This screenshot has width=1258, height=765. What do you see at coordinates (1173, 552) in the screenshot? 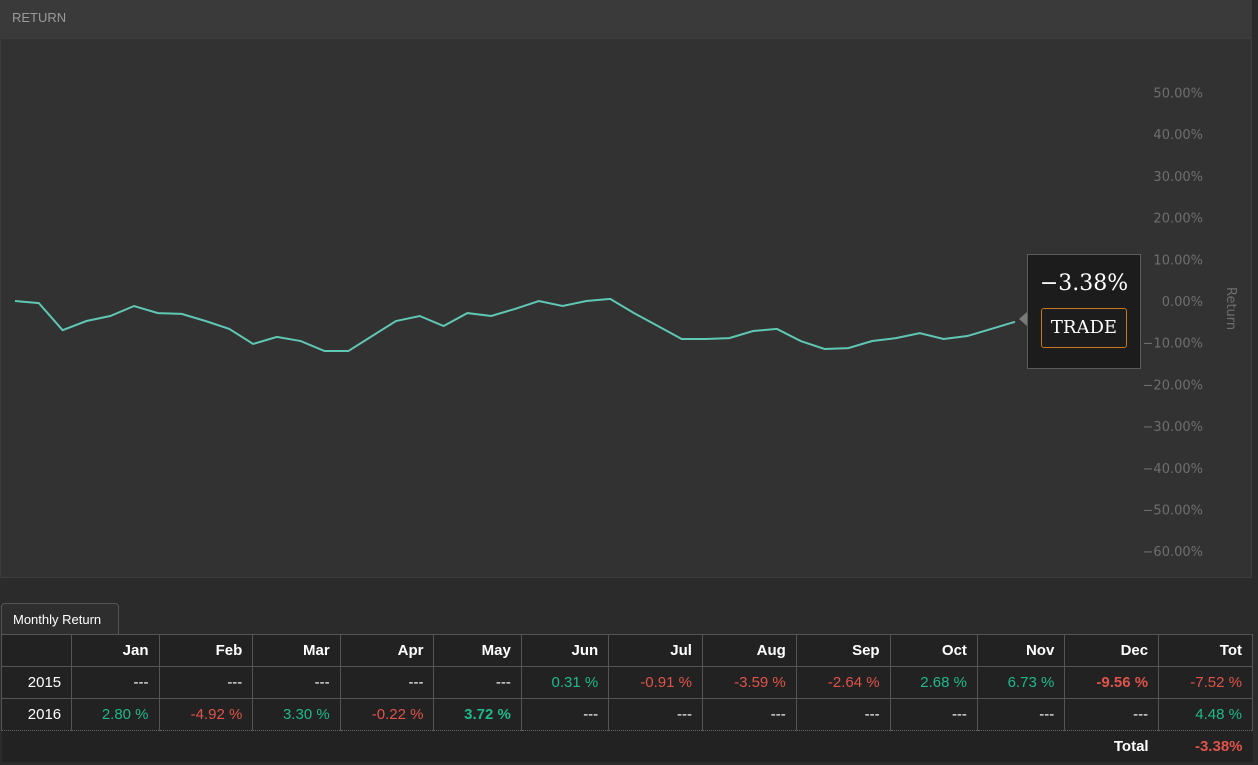
I see `y-tick-label: −60.00%` at bounding box center [1173, 552].